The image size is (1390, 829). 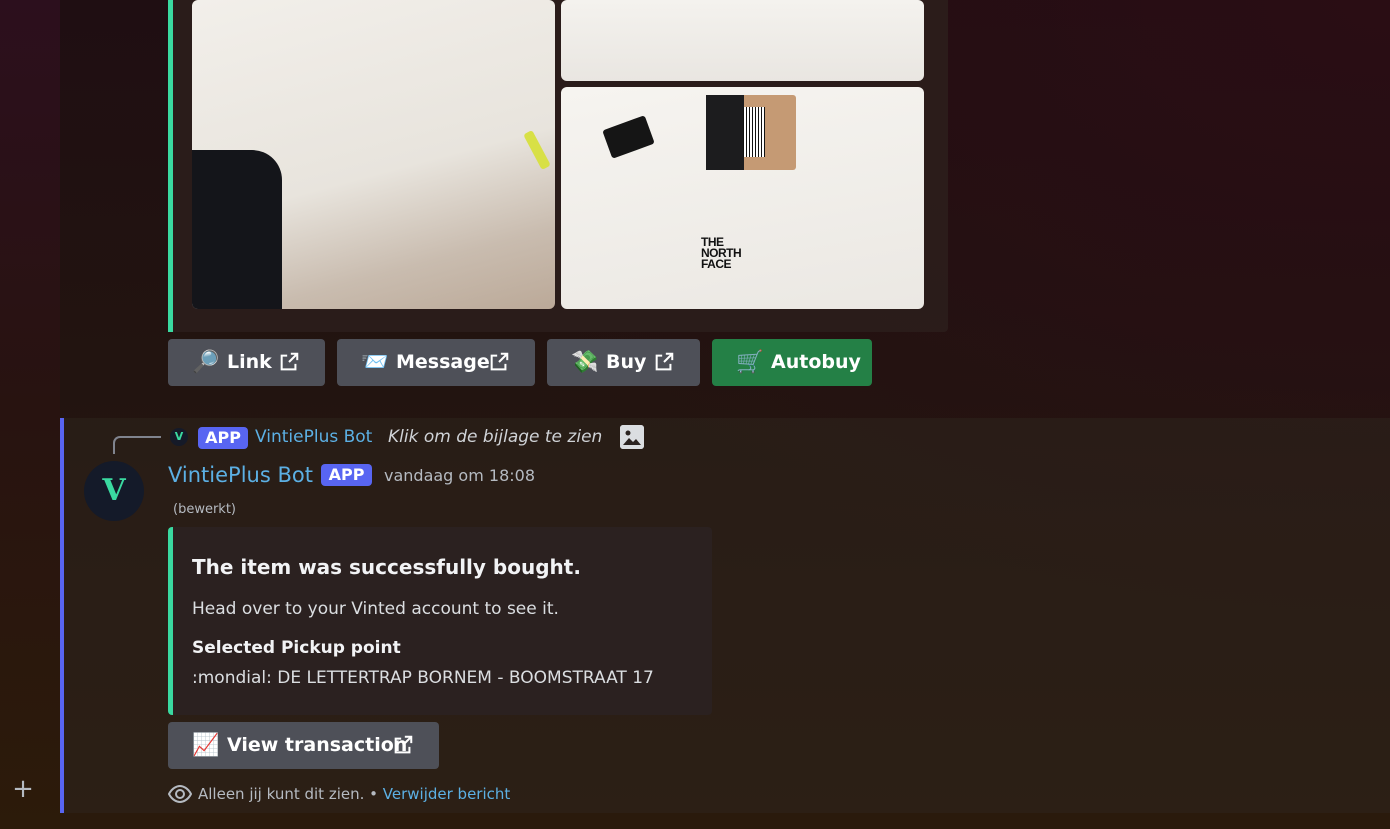 I want to click on plus-icon: +, so click(x=23, y=789).